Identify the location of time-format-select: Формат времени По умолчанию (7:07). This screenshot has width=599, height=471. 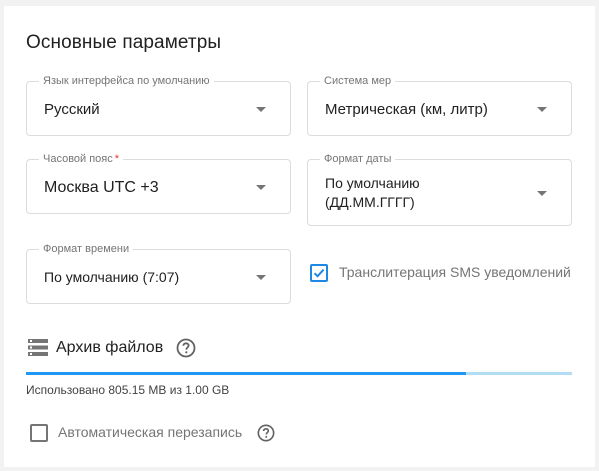
(158, 273).